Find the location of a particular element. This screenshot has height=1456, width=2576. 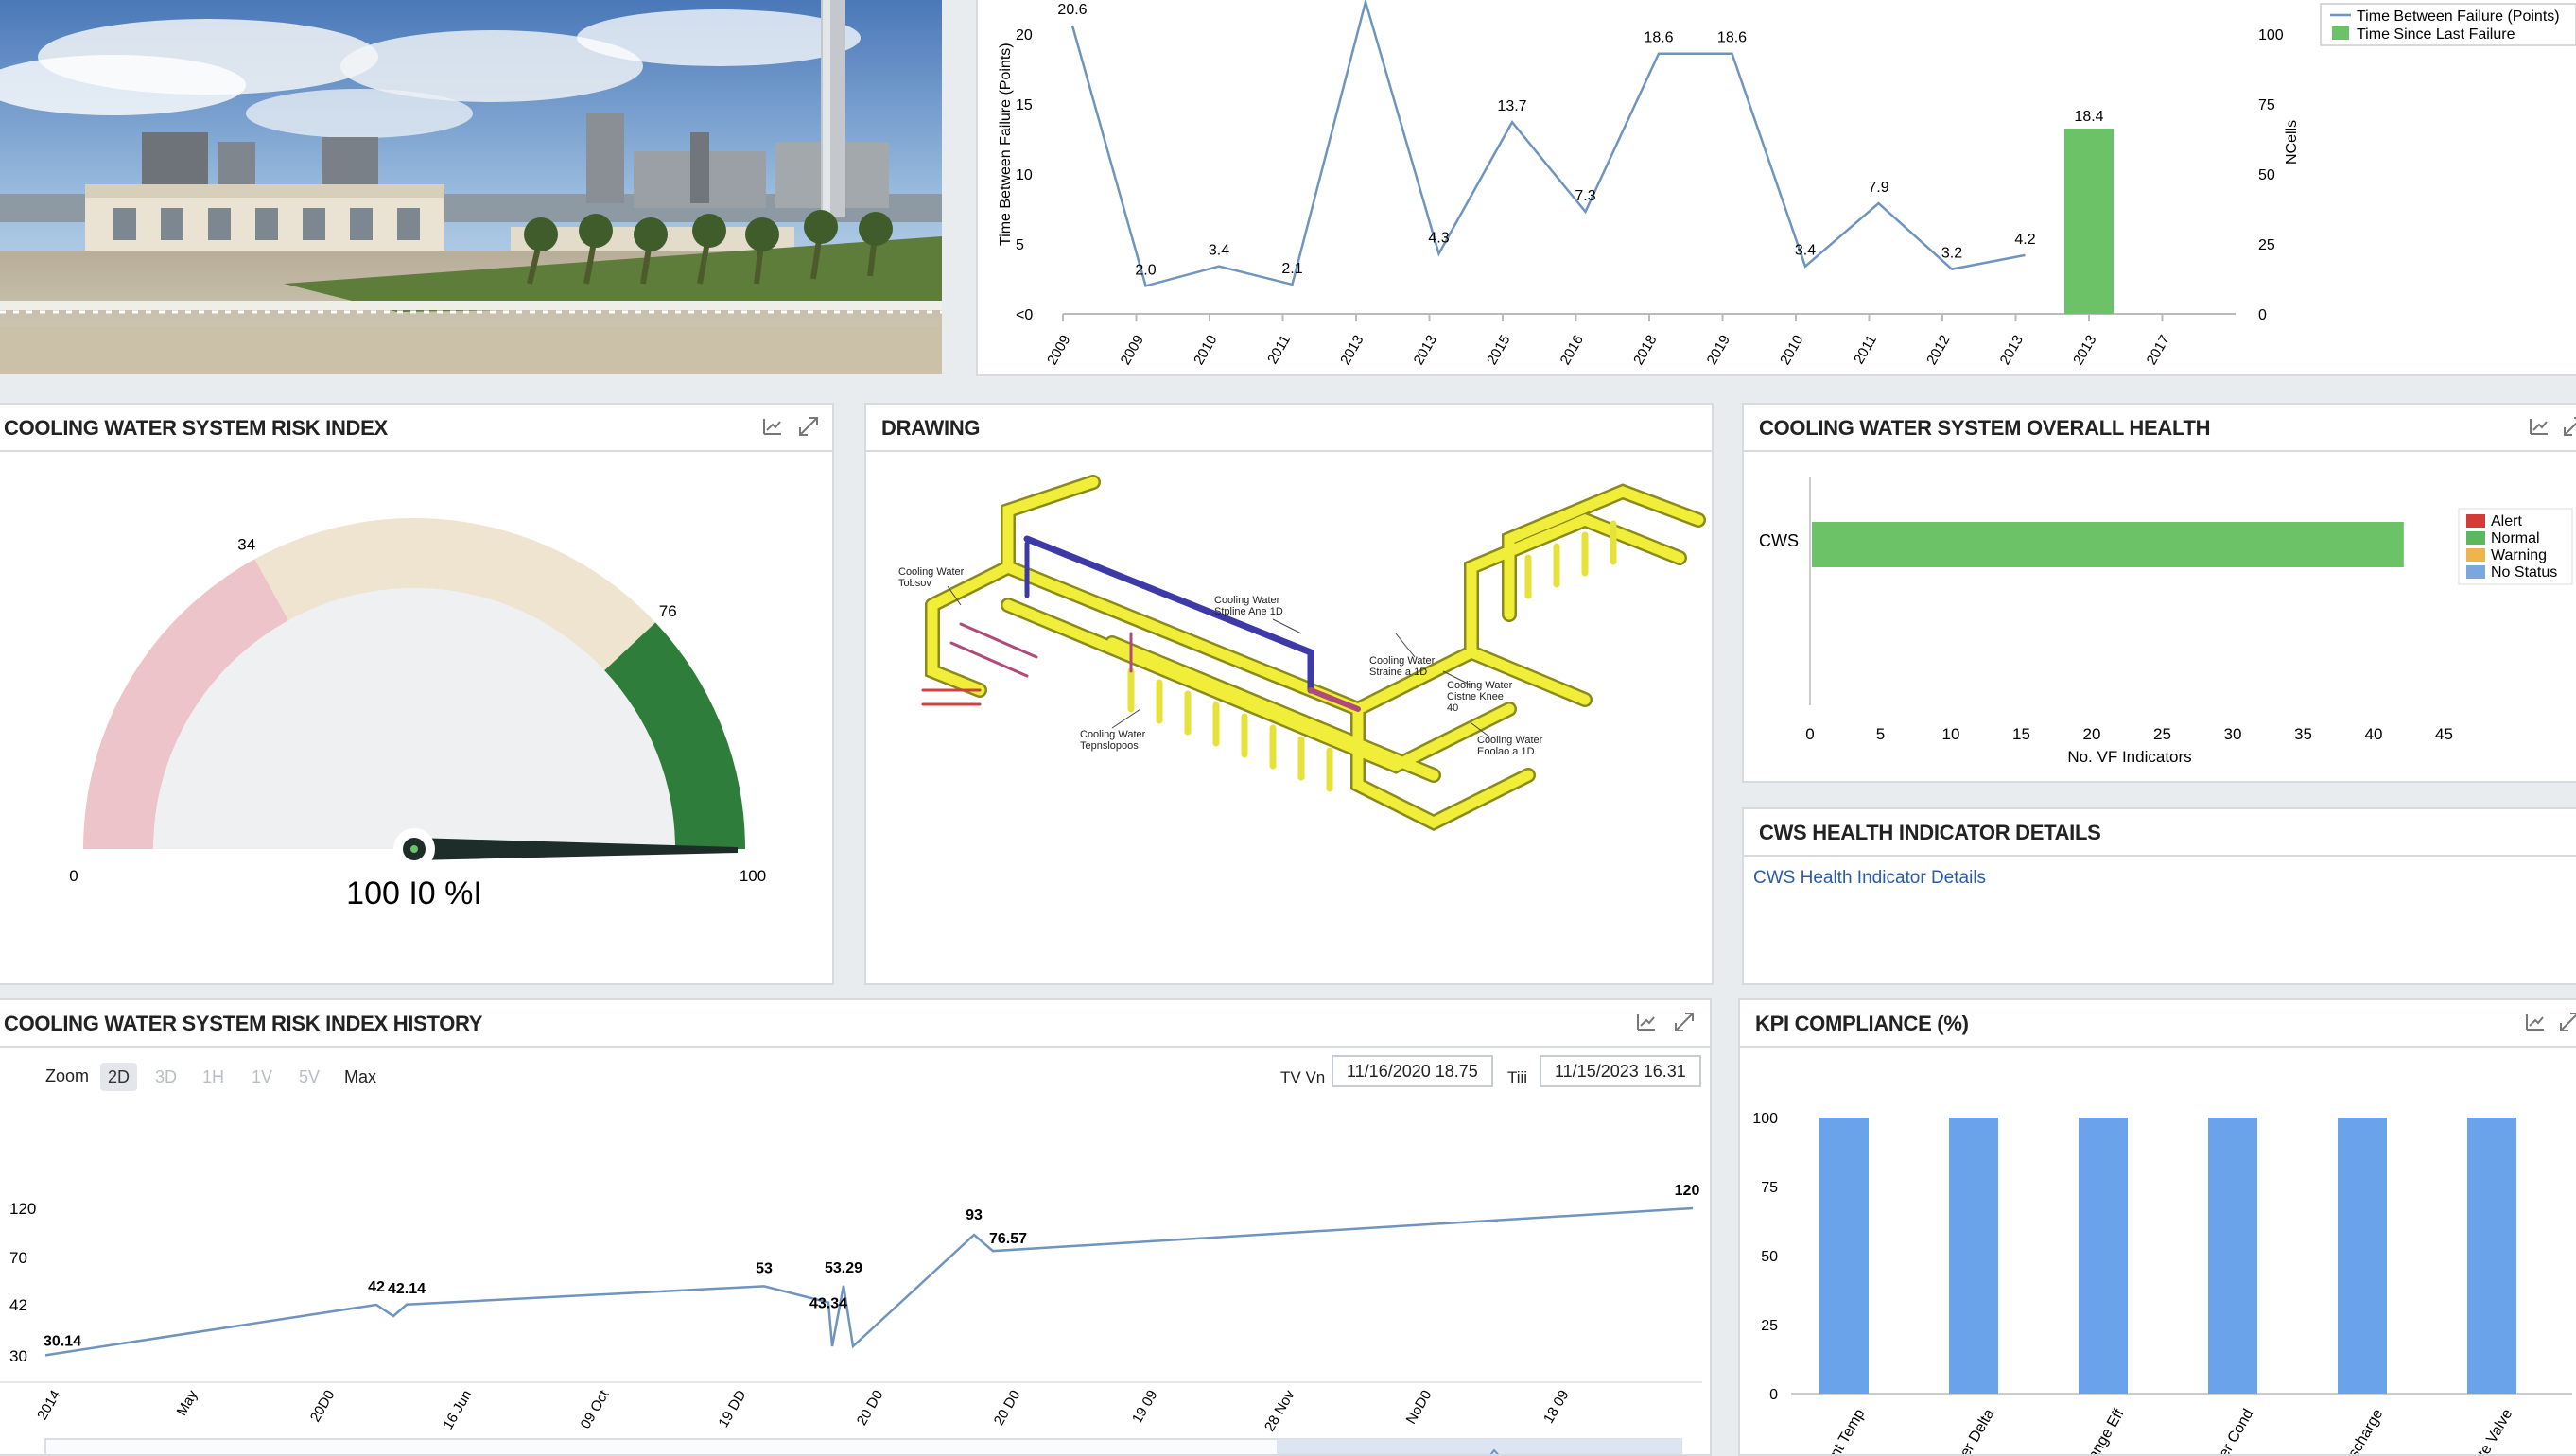

cws-details-link: CWS Health Indicator Details is located at coordinates (1869, 878).